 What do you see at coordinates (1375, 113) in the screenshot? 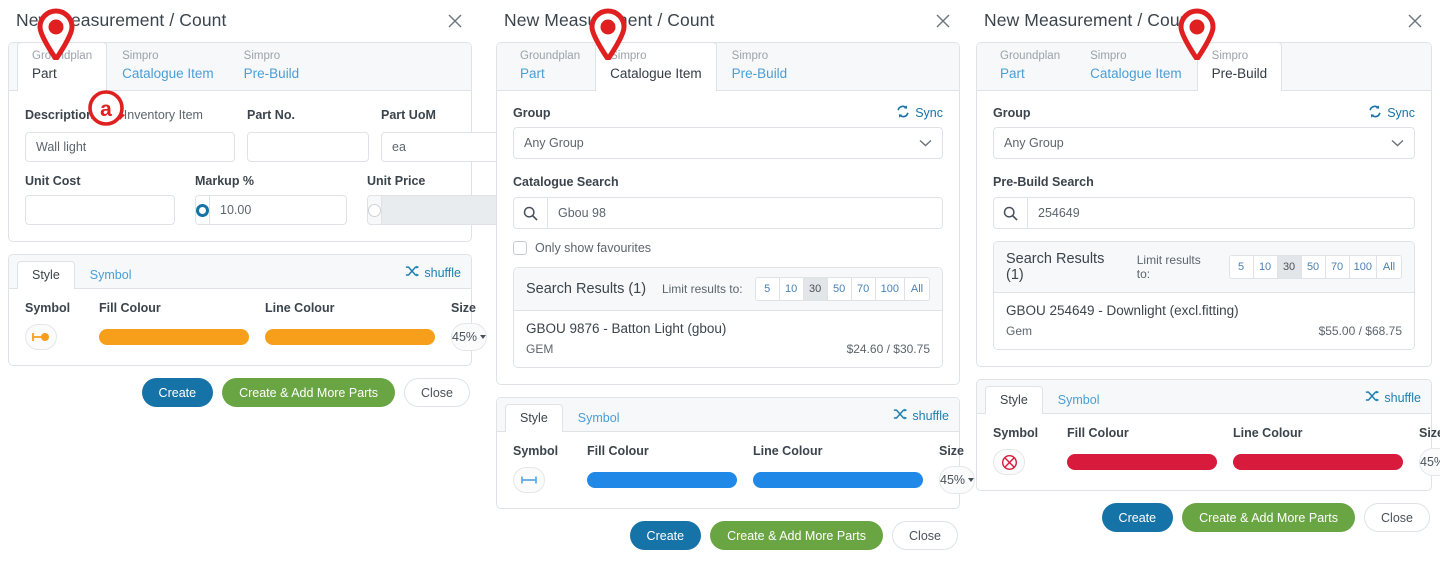
I see `sync-icon` at bounding box center [1375, 113].